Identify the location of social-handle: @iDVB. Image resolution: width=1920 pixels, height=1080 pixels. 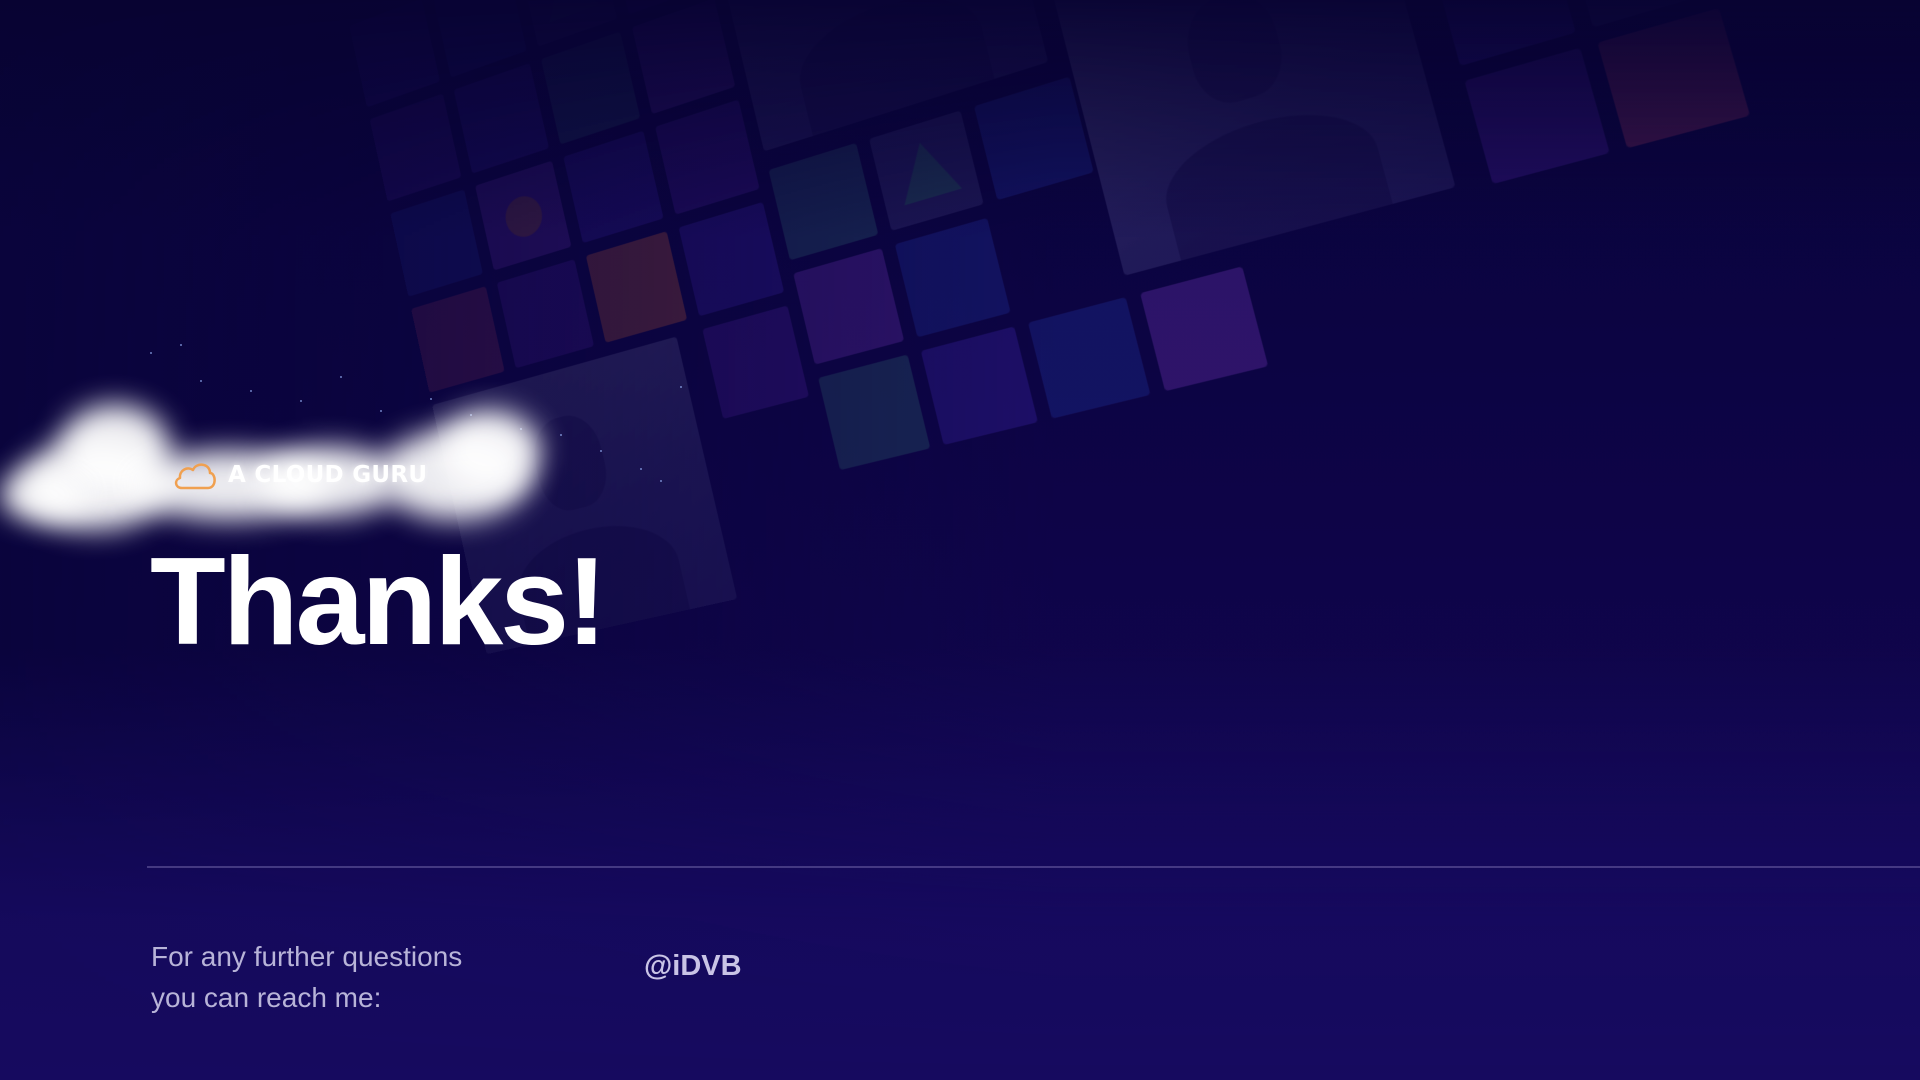
(693, 966).